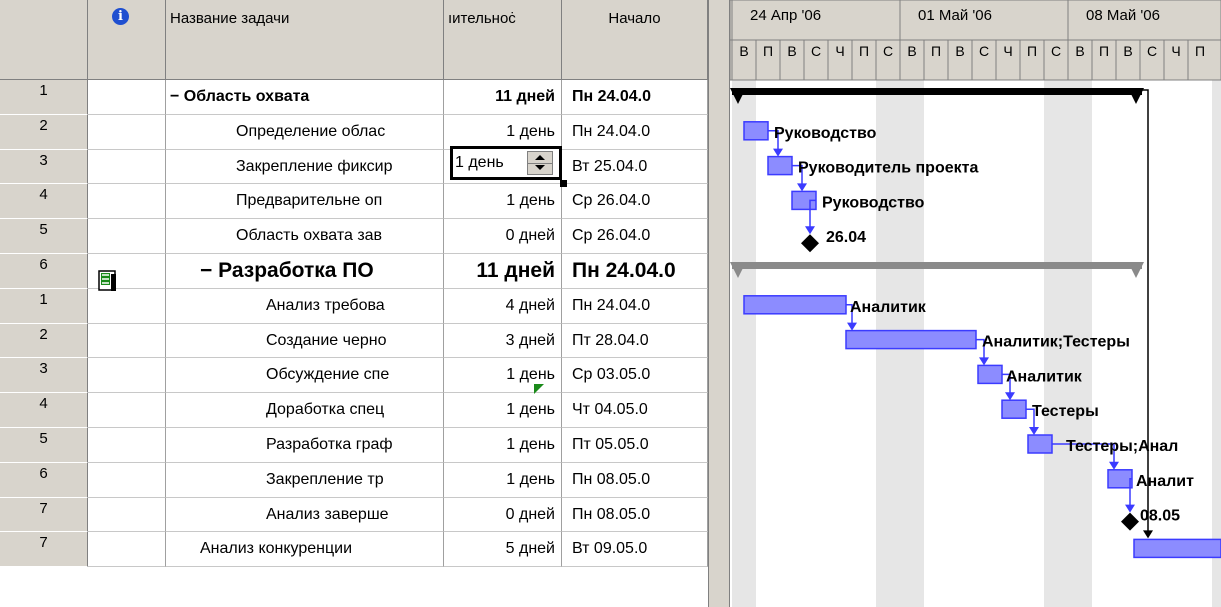 Image resolution: width=1221 pixels, height=607 pixels. I want to click on task-name: − Область охвата, so click(305, 97).